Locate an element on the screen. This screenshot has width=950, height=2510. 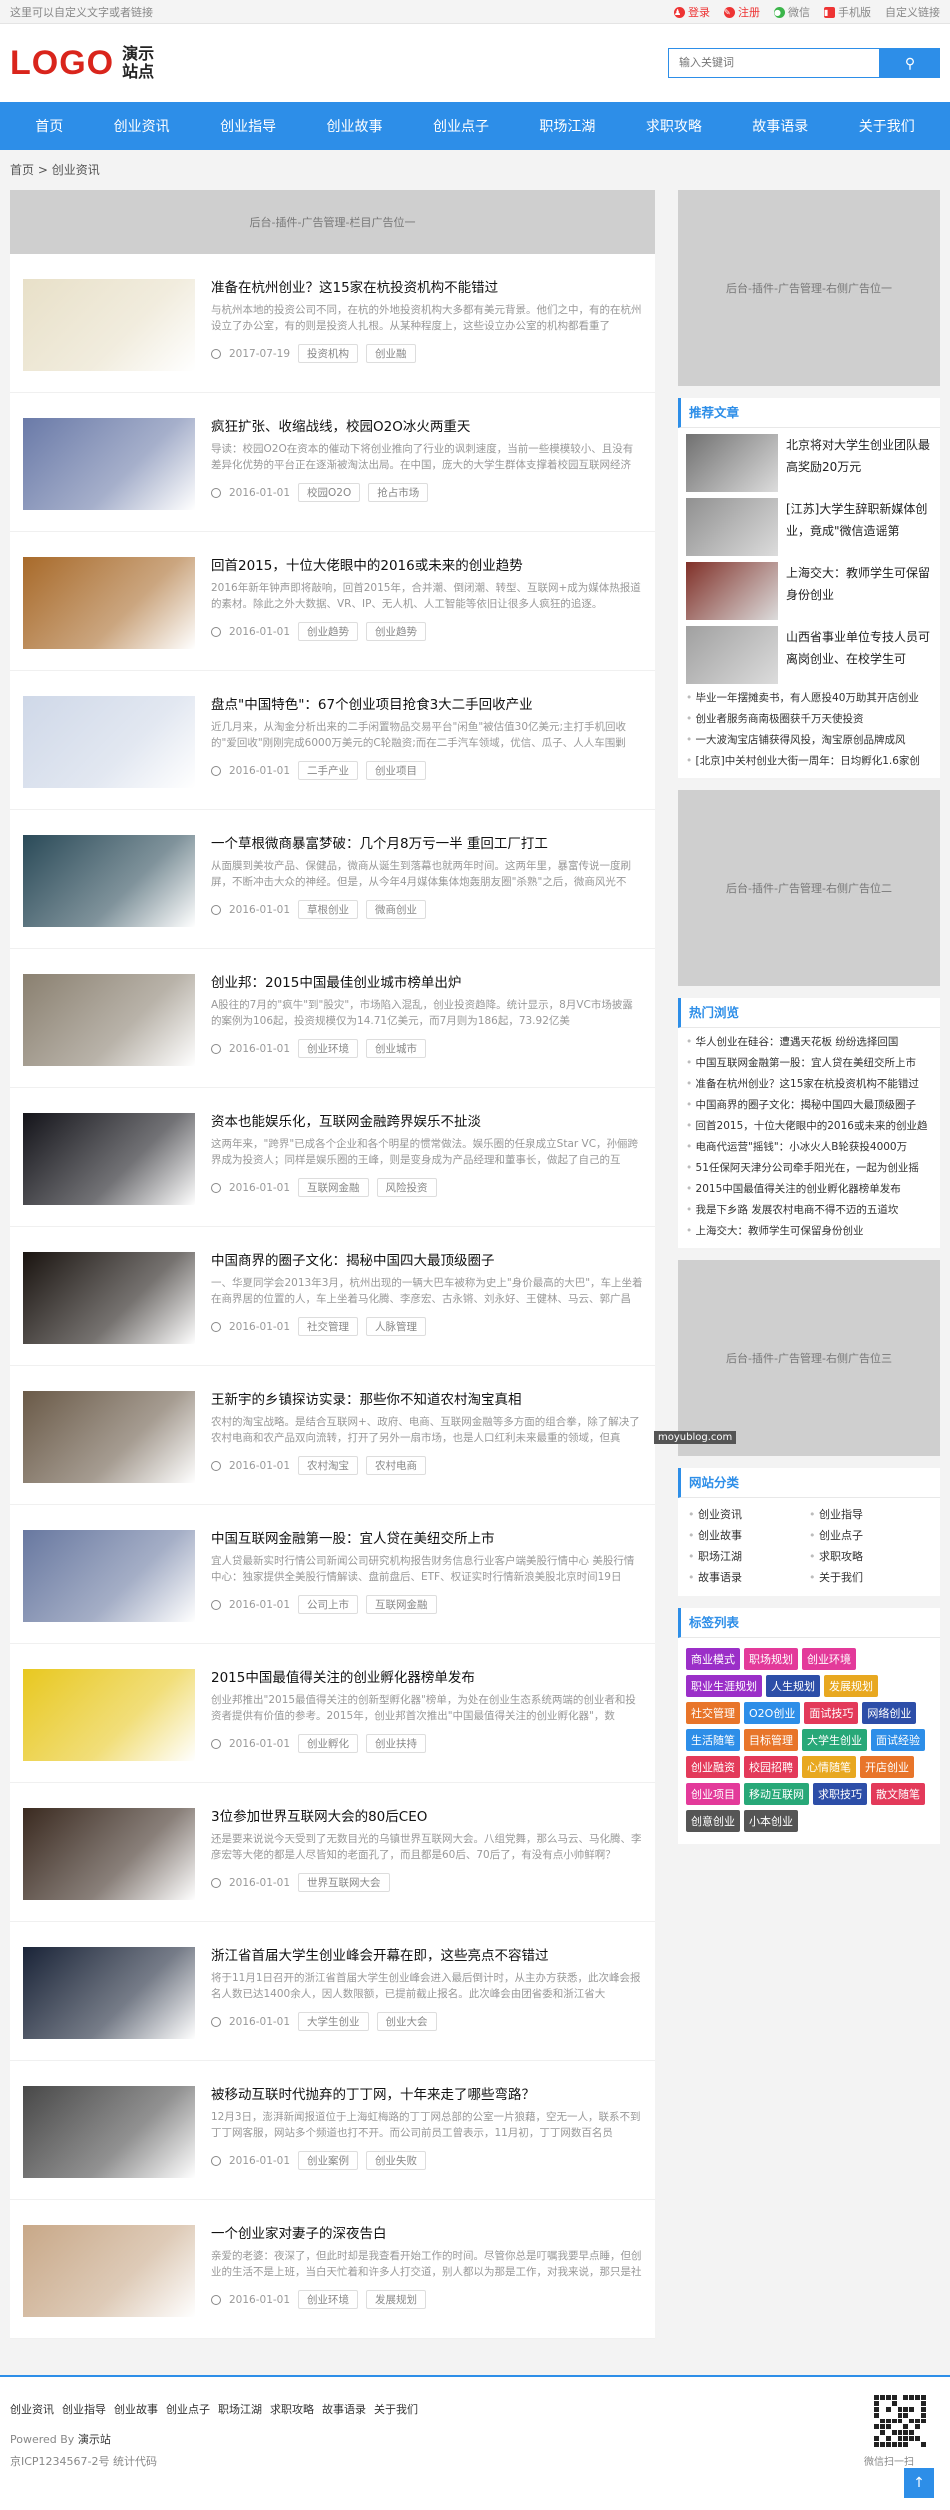
article-title: 被移动互联时代抛弃的丁丁网，十年来走了哪些弯路？ is located at coordinates (427, 2096).